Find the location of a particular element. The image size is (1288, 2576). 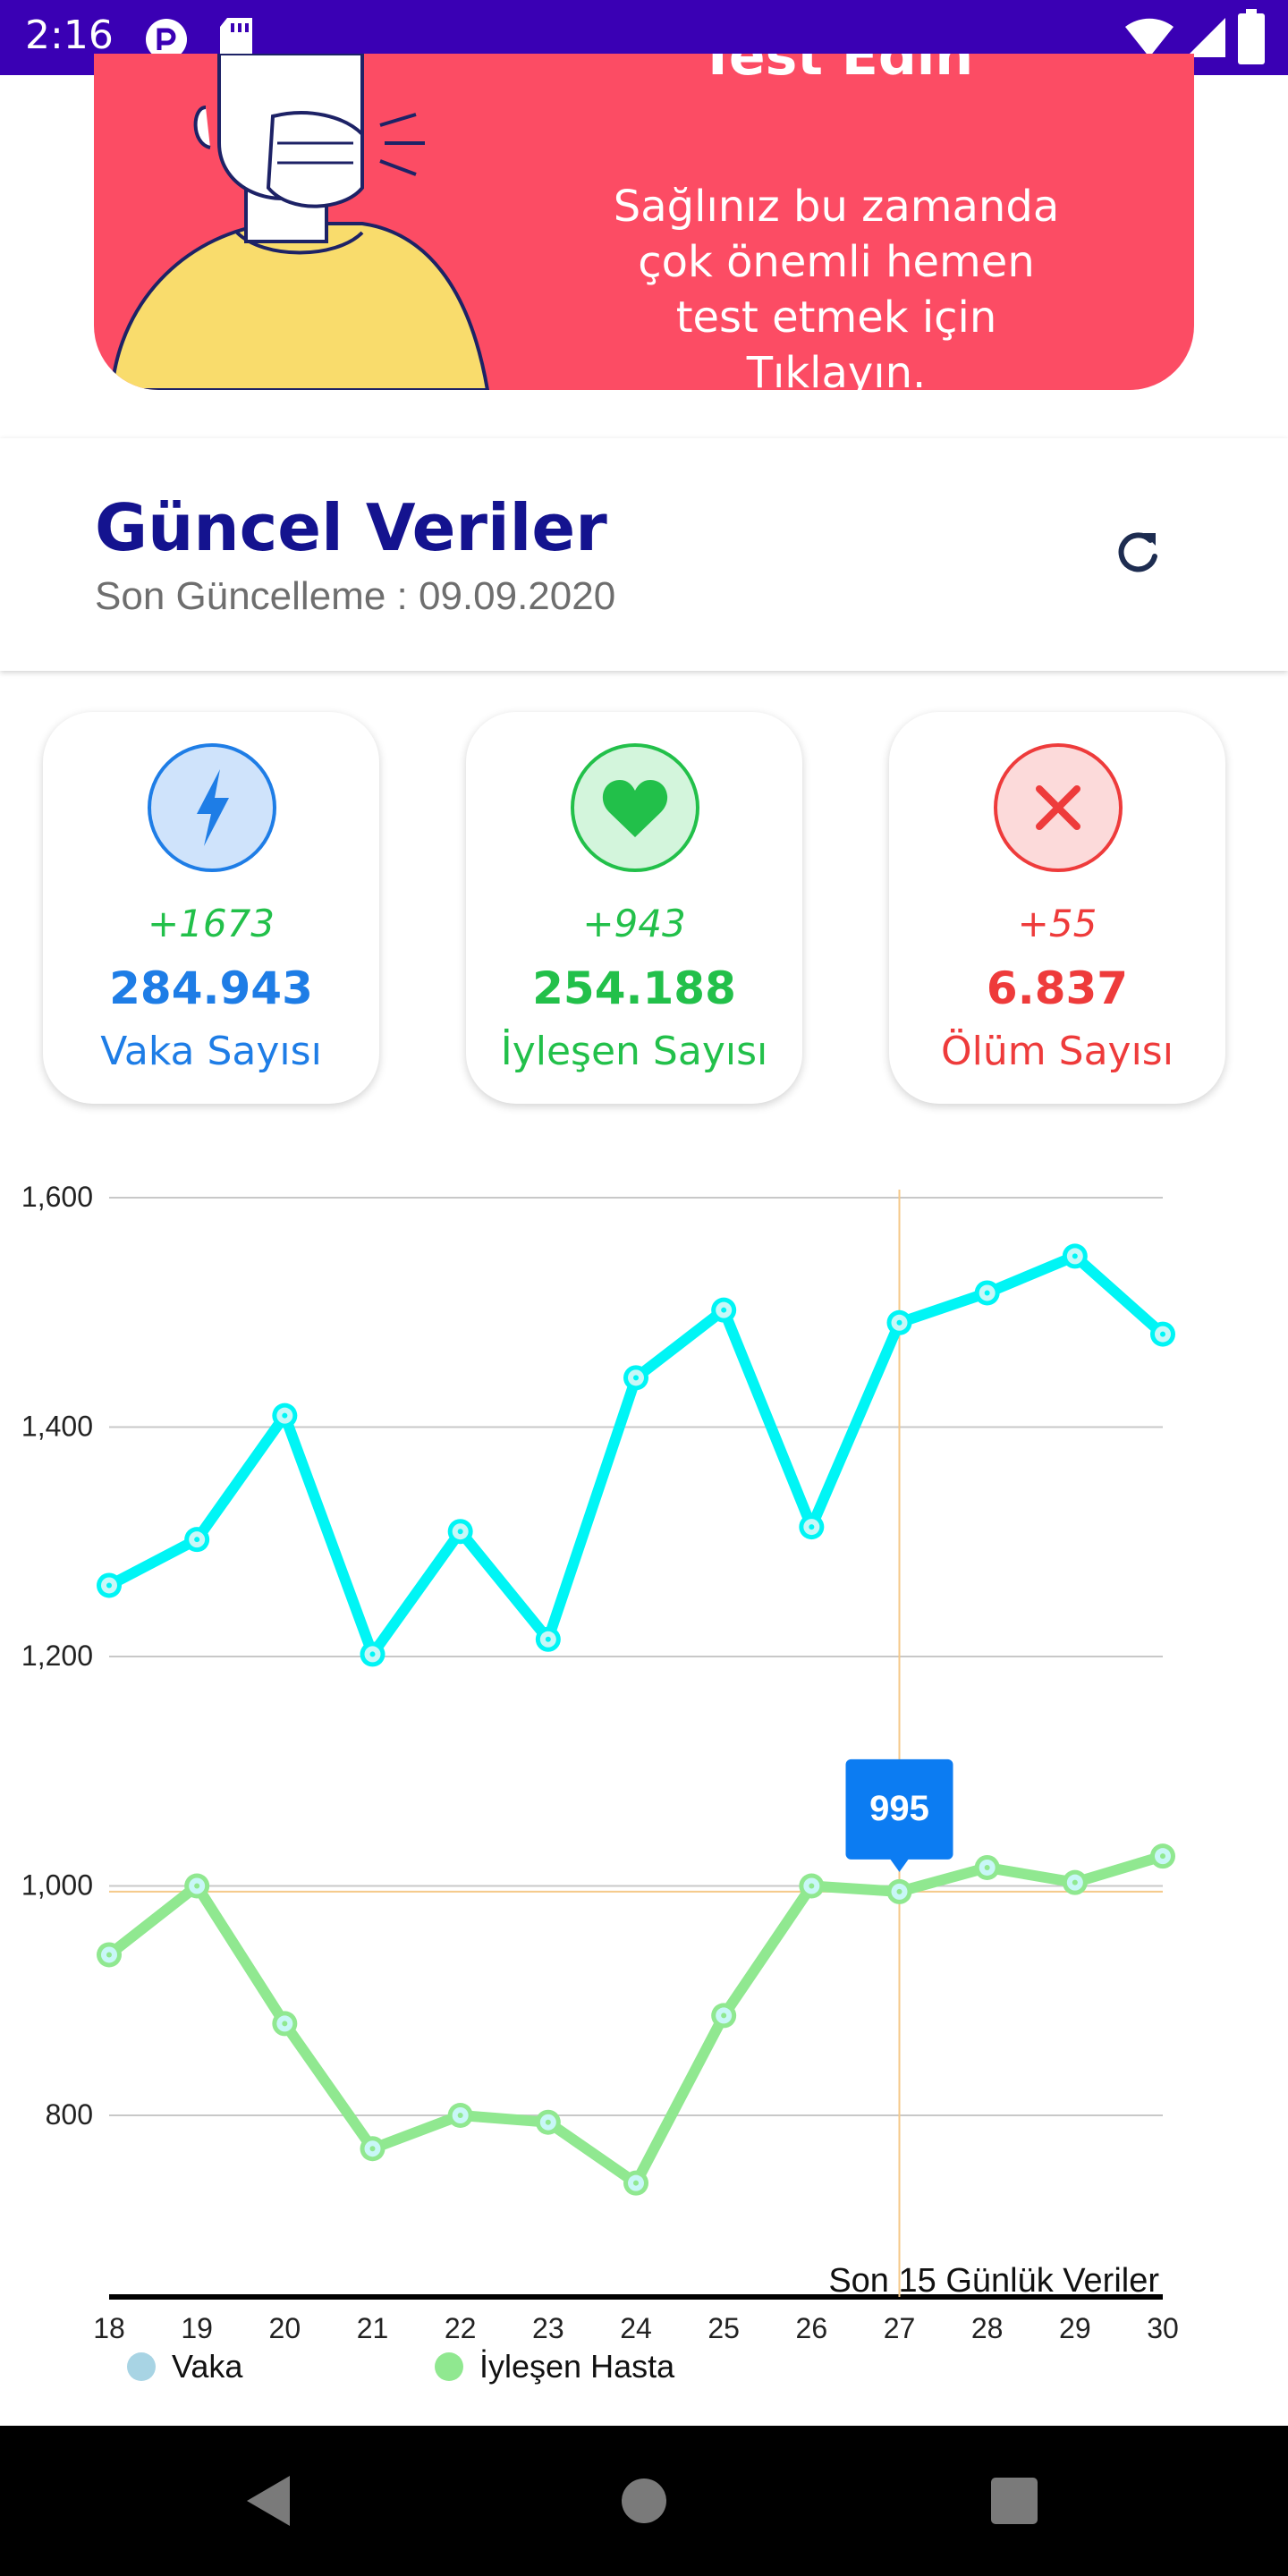

x-tick-label: 18 is located at coordinates (109, 2328).